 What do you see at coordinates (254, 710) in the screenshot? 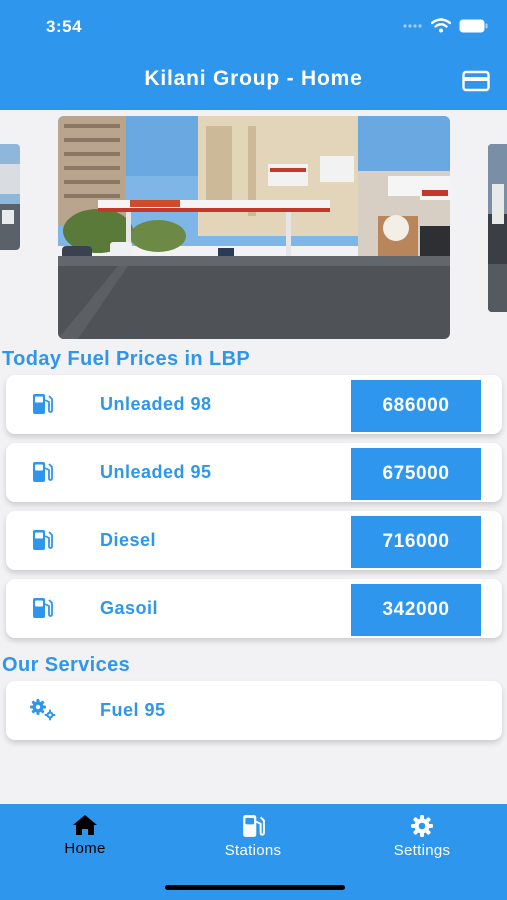
I see `service-row: Fuel 95` at bounding box center [254, 710].